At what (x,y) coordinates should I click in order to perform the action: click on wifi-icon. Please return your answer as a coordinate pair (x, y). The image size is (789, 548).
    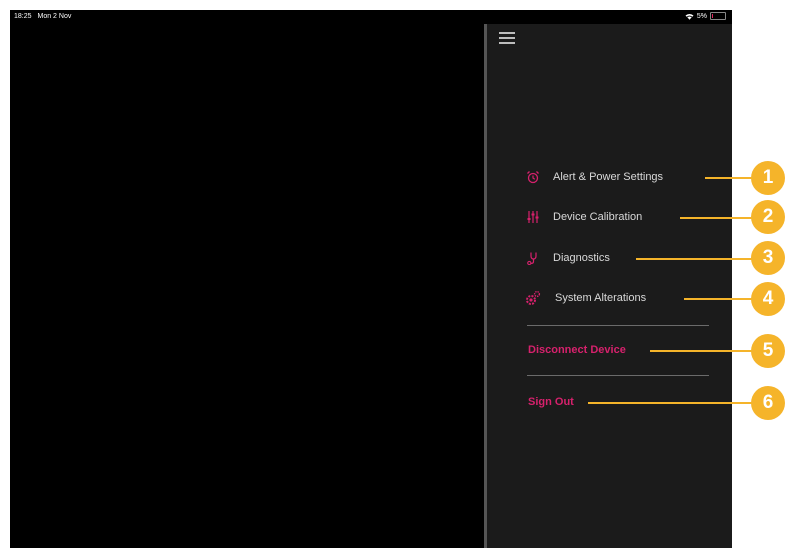
    Looking at the image, I should click on (689, 16).